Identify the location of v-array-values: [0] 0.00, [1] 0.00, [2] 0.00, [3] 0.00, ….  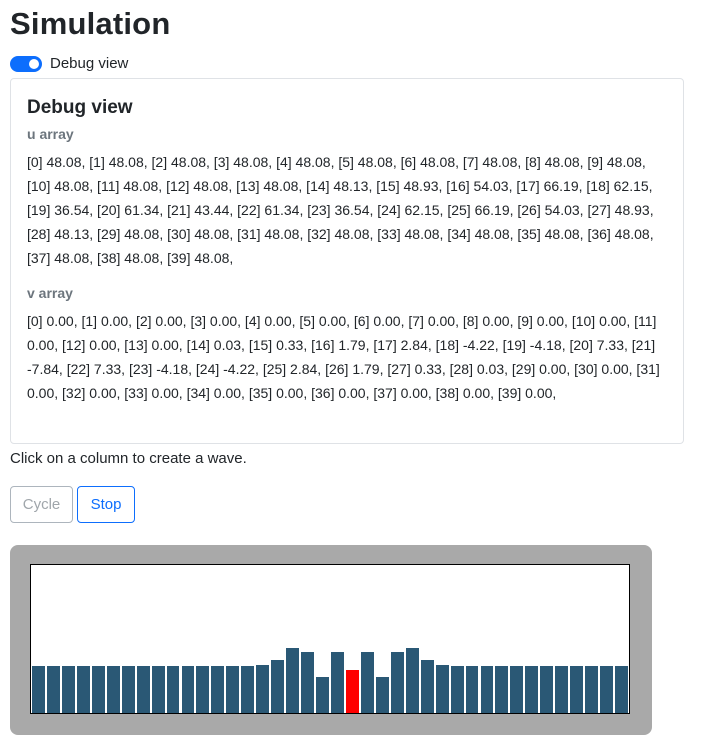
(343, 357).